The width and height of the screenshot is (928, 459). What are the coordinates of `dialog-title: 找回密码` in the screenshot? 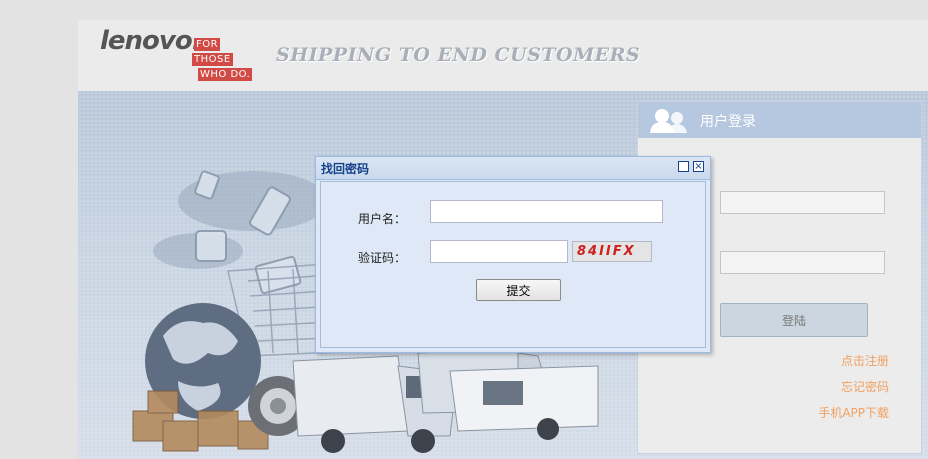 It's located at (345, 169).